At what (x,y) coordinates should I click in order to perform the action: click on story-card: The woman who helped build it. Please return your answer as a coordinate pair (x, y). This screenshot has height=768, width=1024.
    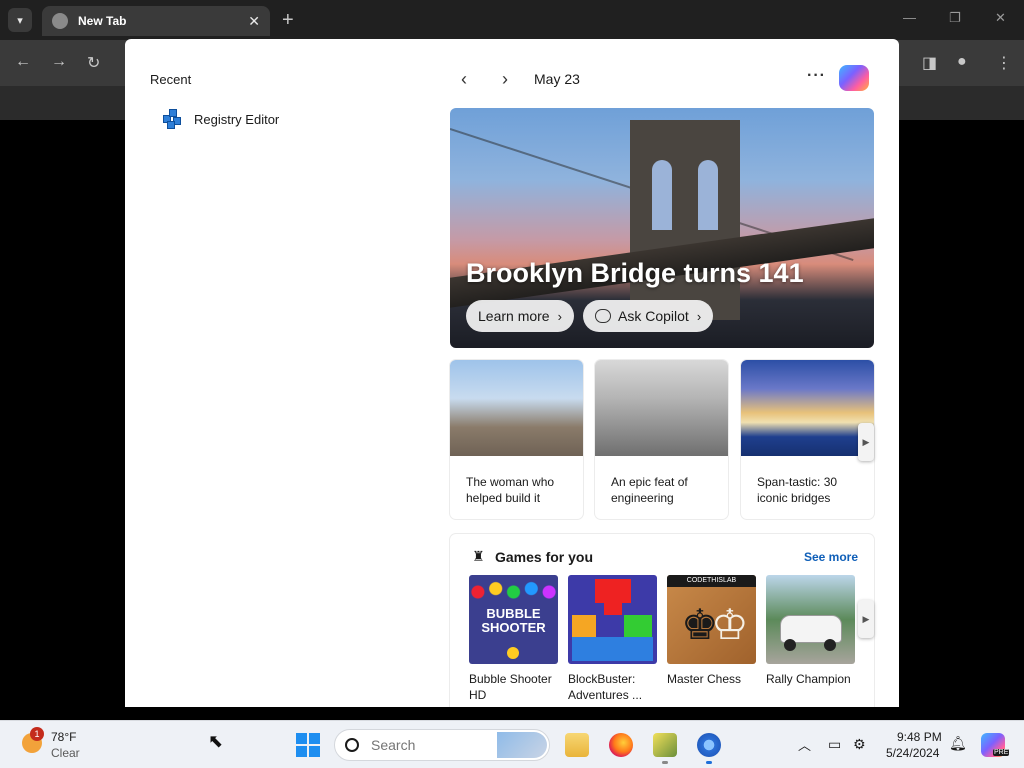
    Looking at the image, I should click on (516, 439).